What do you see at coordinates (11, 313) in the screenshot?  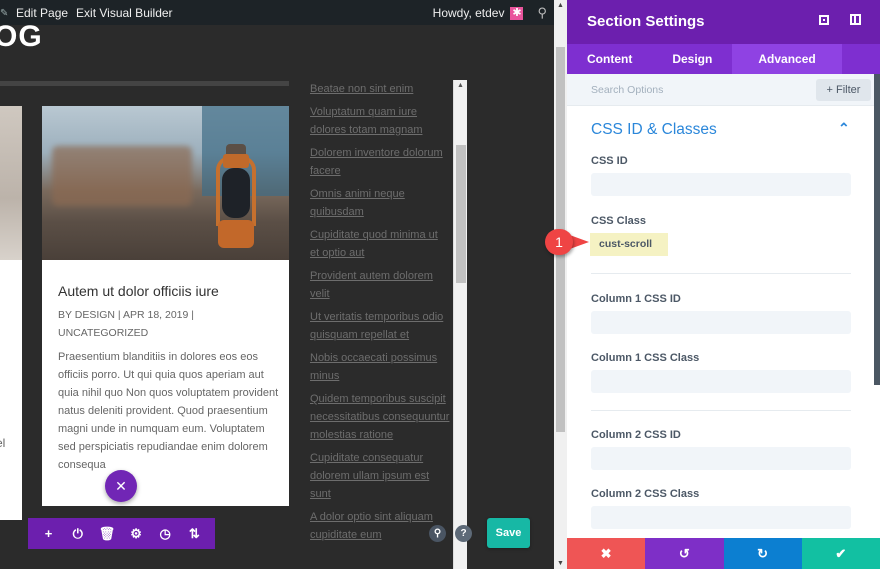 I see `post-card-partial: el` at bounding box center [11, 313].